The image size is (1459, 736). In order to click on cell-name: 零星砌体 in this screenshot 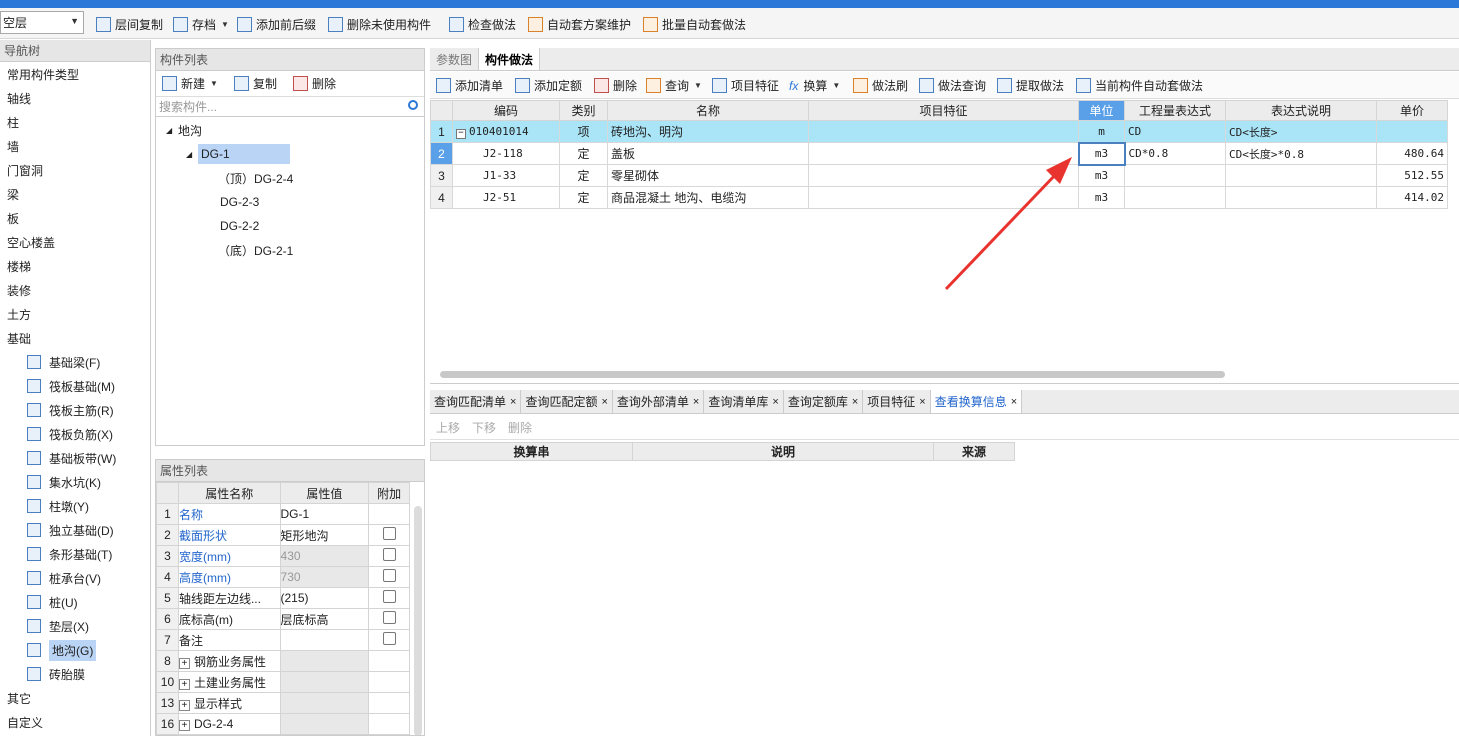, I will do `click(708, 175)`.